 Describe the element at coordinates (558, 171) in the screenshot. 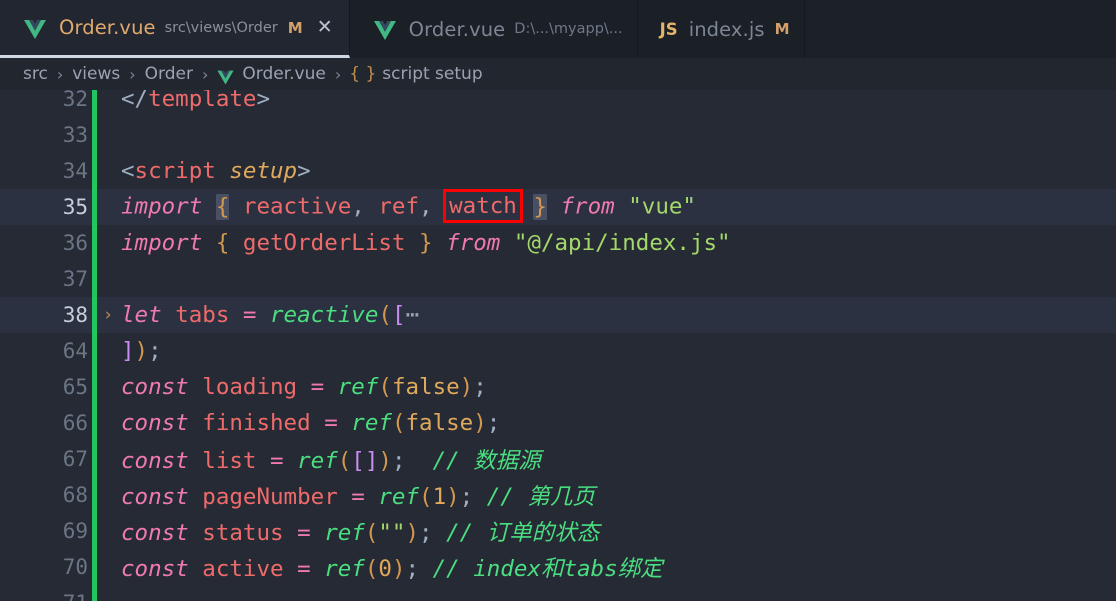

I see `code-line-34: 34 <script setup>` at that location.